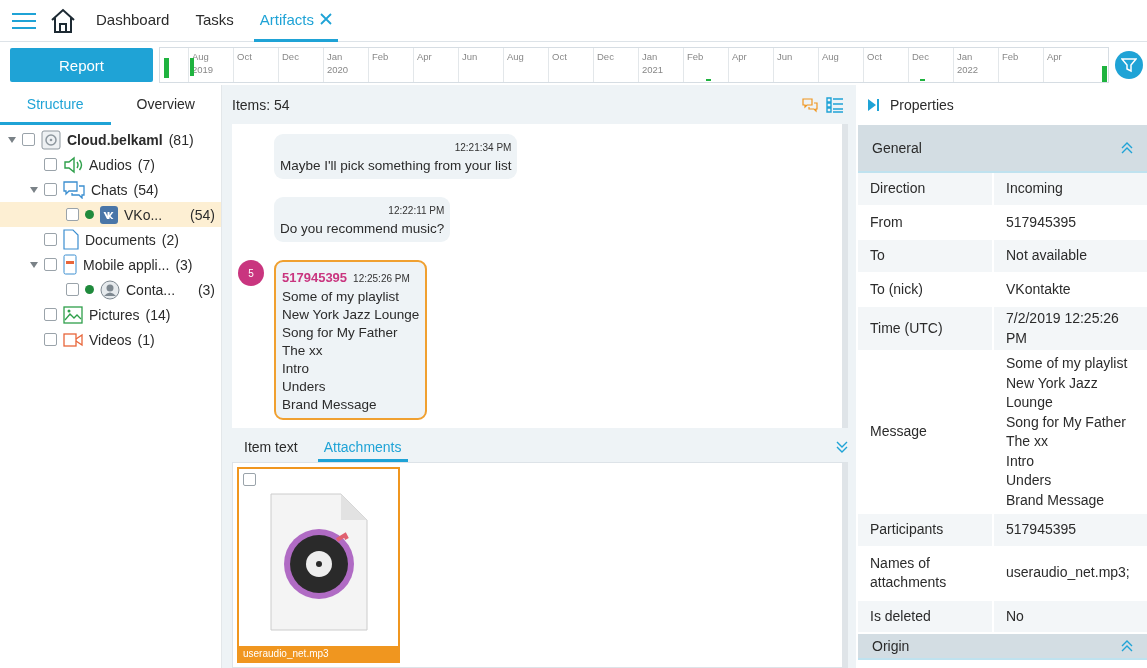 The width and height of the screenshot is (1147, 668). What do you see at coordinates (74, 189) in the screenshot?
I see `chat-icon` at bounding box center [74, 189].